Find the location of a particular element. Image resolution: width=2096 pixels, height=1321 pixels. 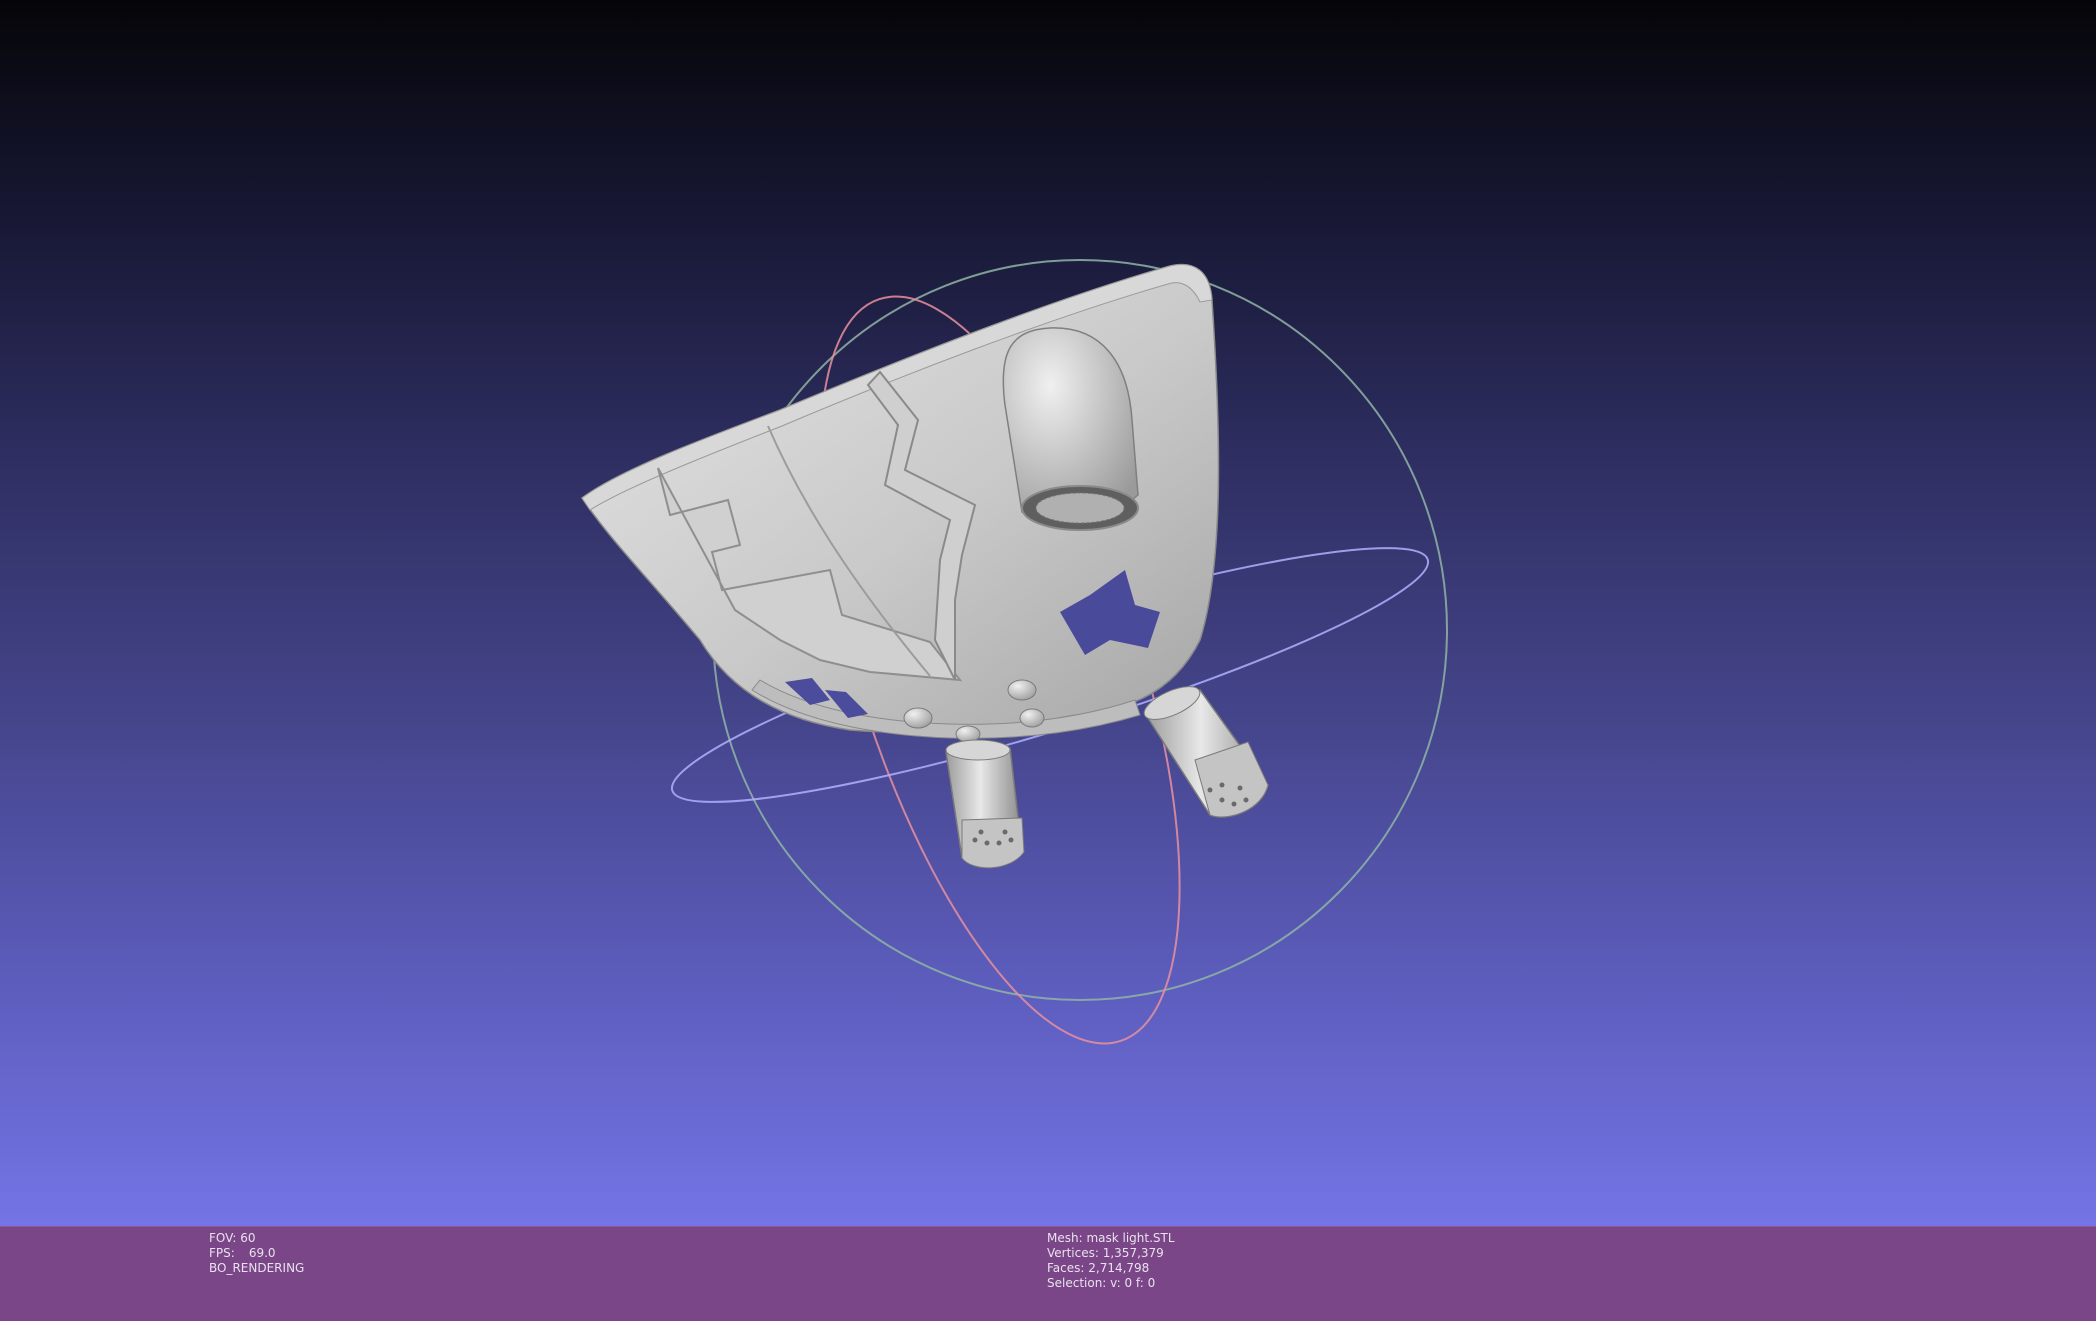

fps-value: 69.0 is located at coordinates (262, 1253).